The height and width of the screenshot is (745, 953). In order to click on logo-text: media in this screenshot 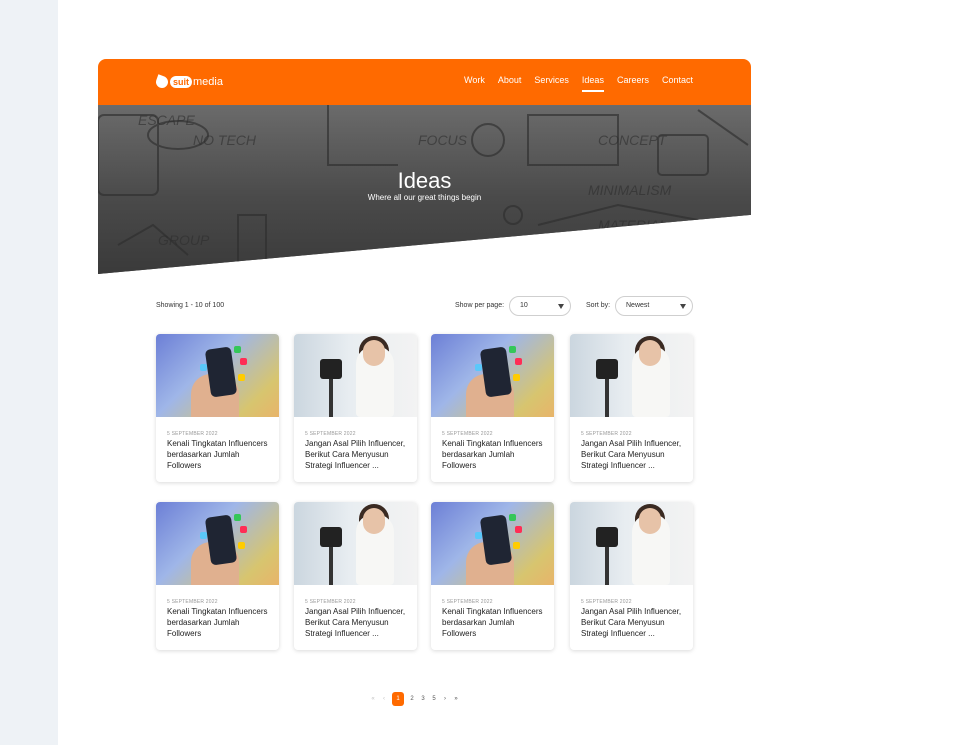, I will do `click(208, 82)`.